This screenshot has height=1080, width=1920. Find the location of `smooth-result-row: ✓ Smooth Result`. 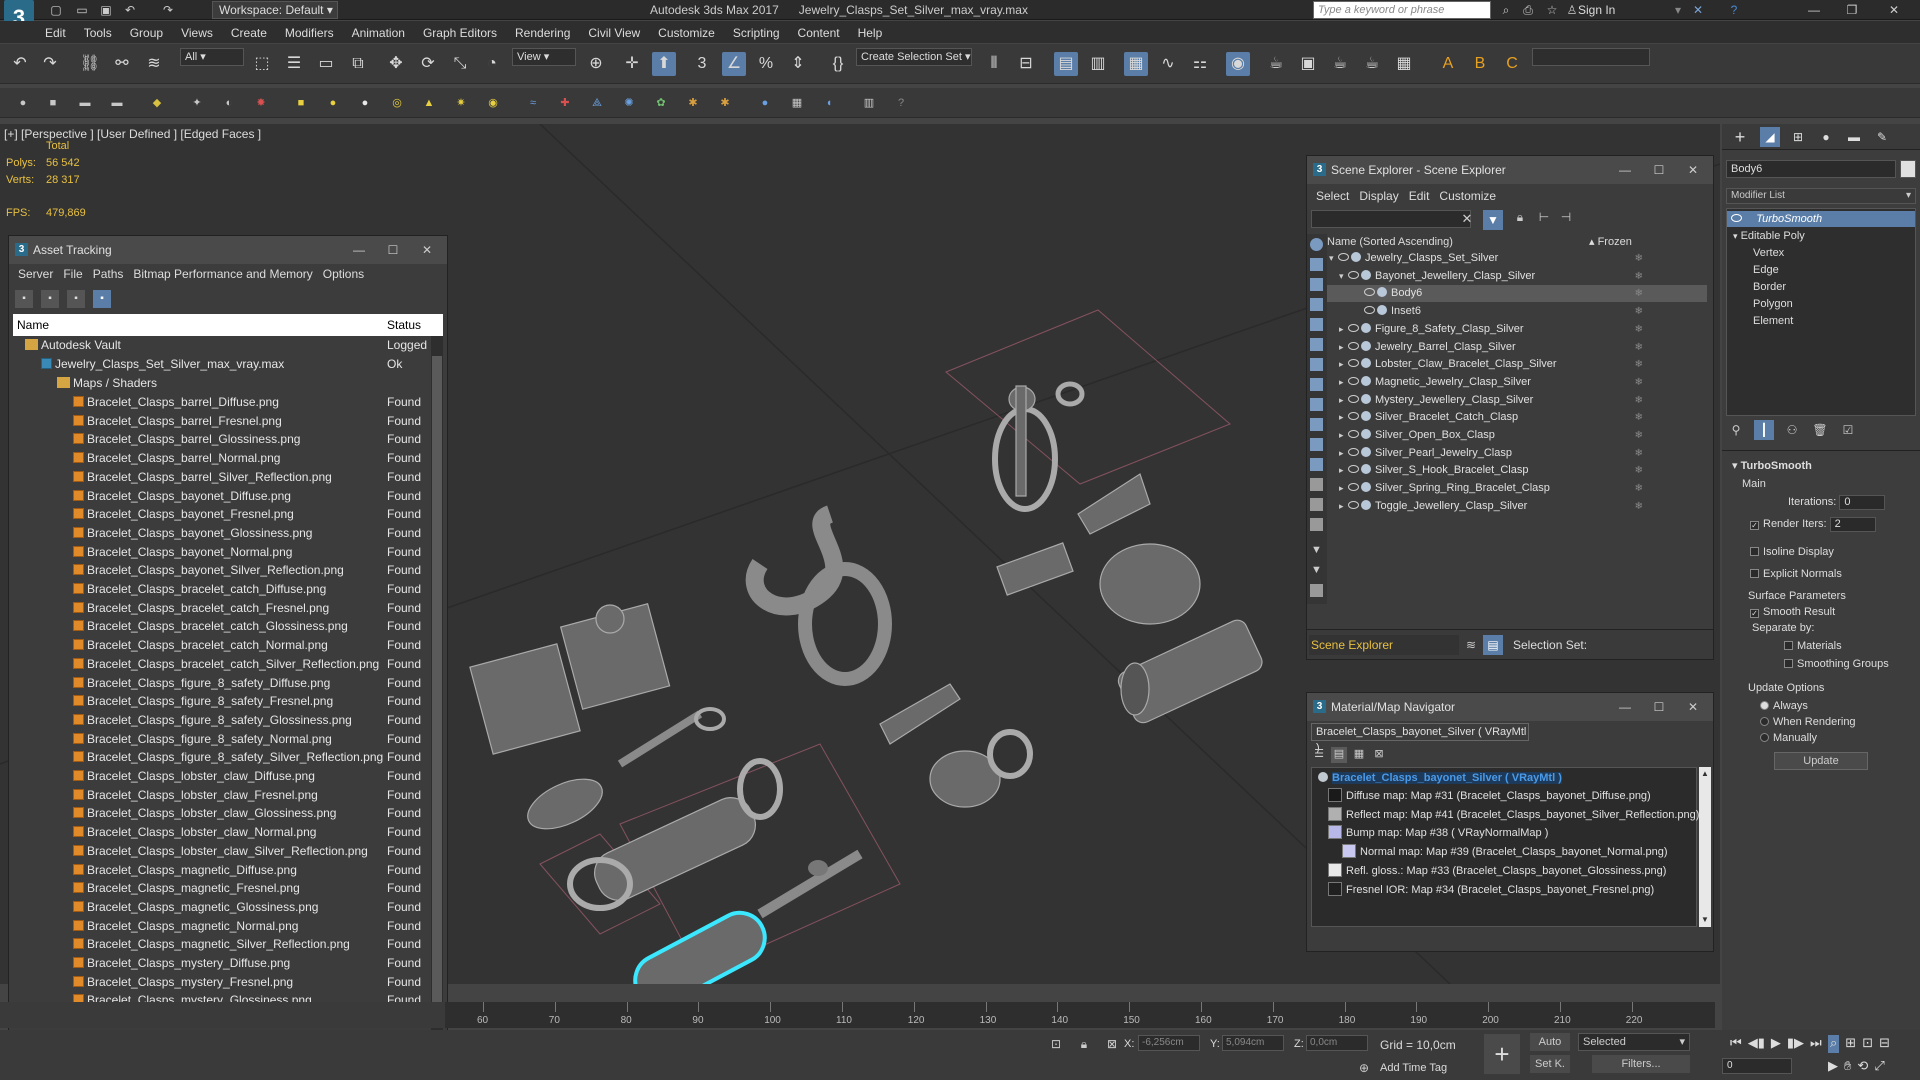

smooth-result-row: ✓ Smooth Result is located at coordinates (1821, 612).